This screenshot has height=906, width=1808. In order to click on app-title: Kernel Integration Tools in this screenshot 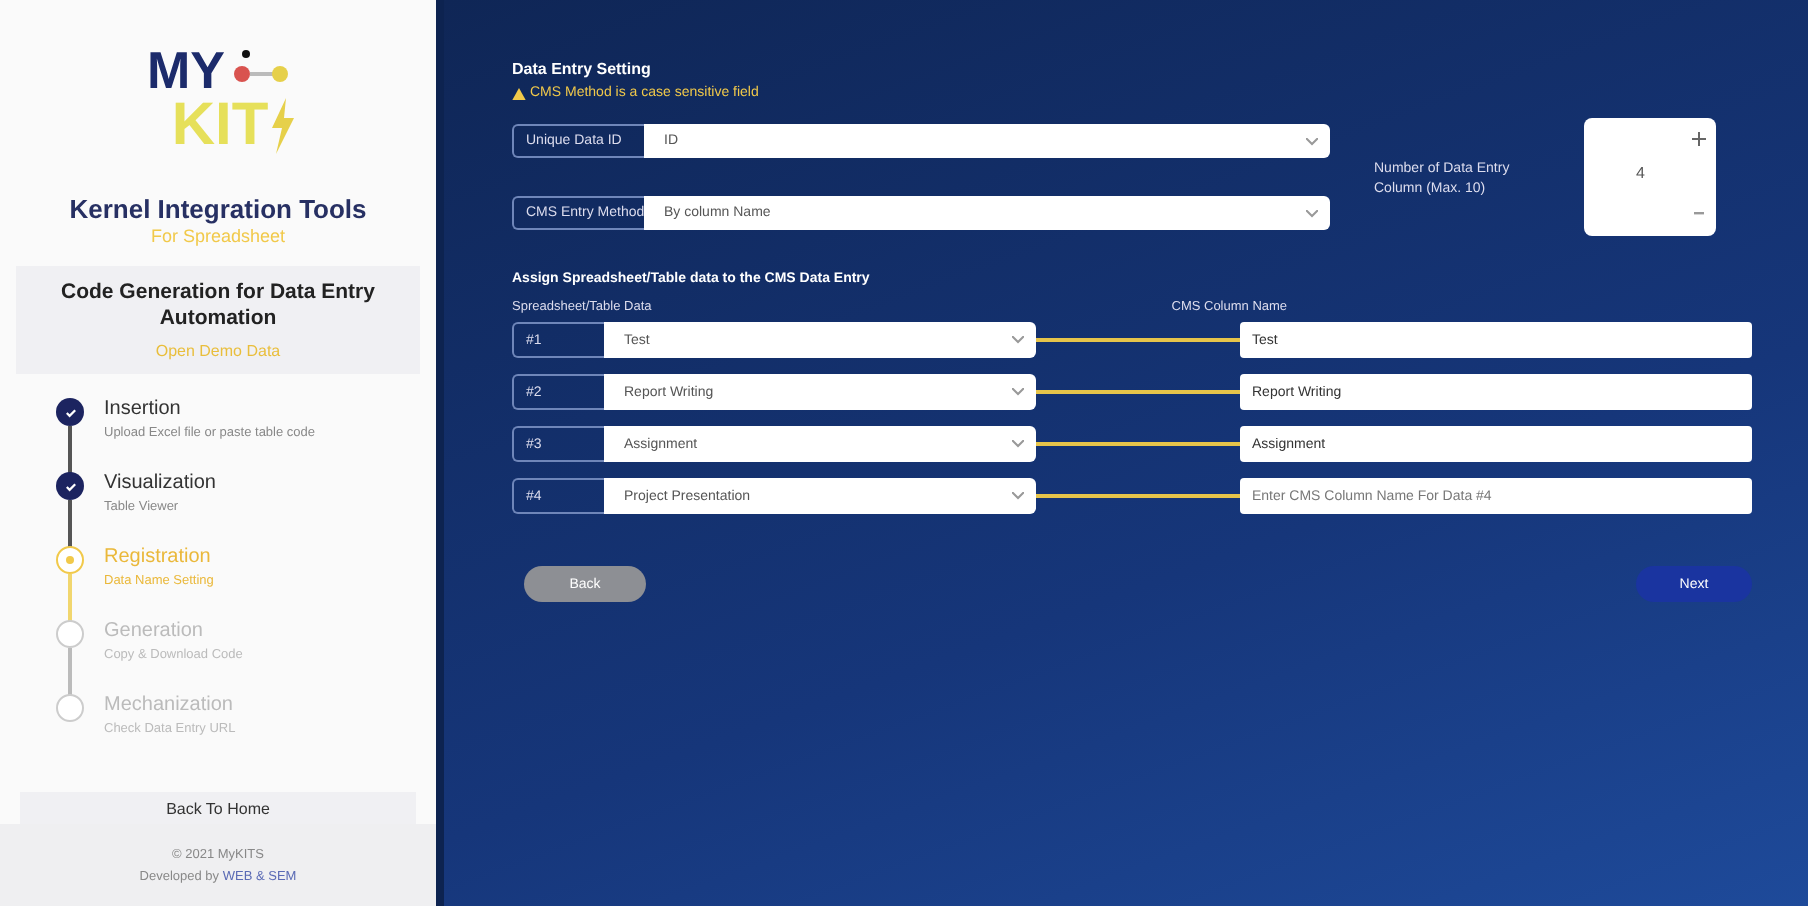, I will do `click(218, 208)`.